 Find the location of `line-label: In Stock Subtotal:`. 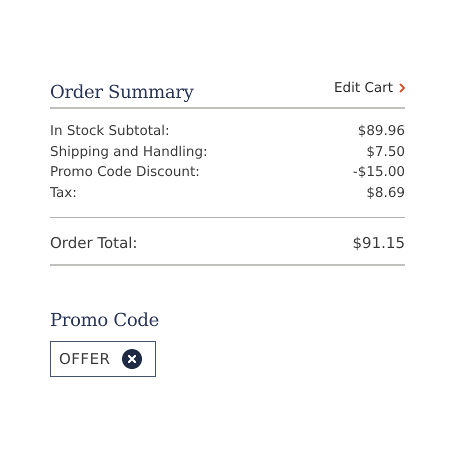

line-label: In Stock Subtotal: is located at coordinates (110, 131).